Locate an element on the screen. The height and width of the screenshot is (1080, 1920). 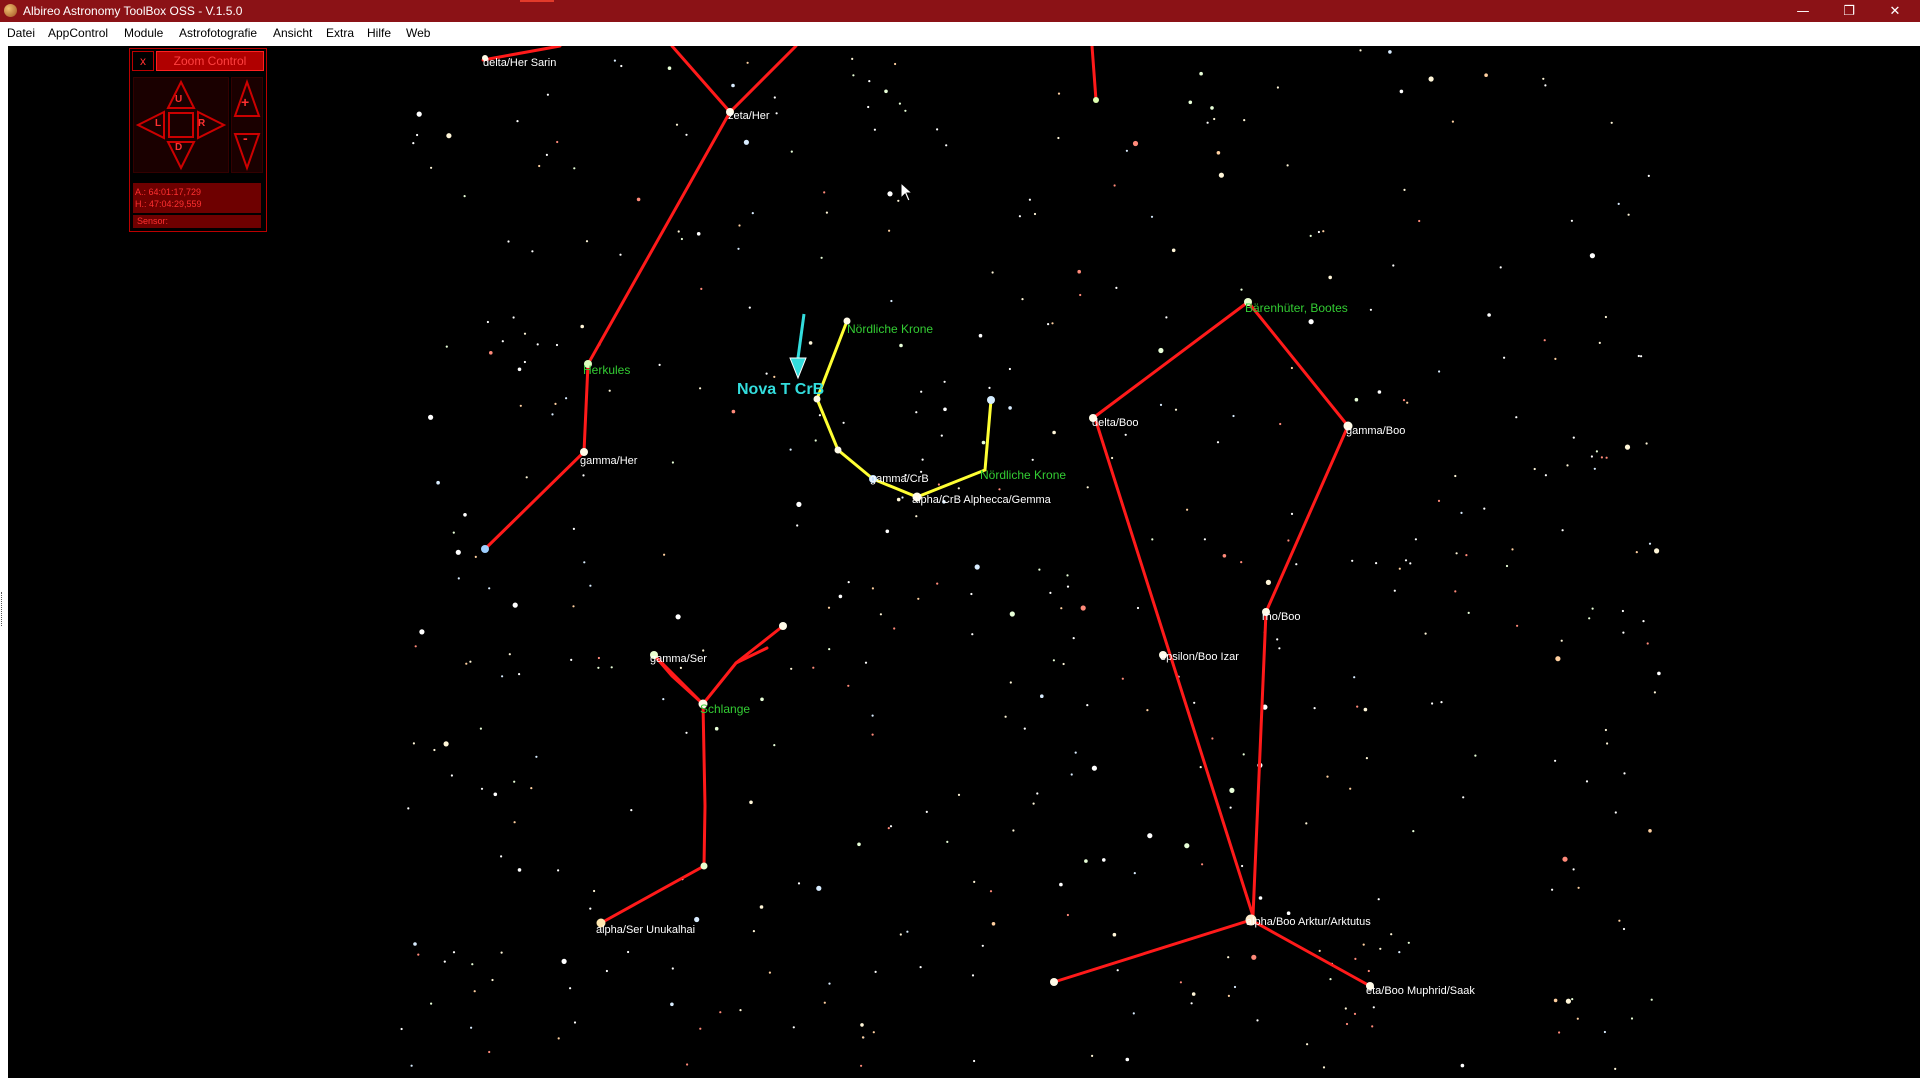
label-alpha-ser: alpha/Ser Unukalhai is located at coordinates (645, 930).